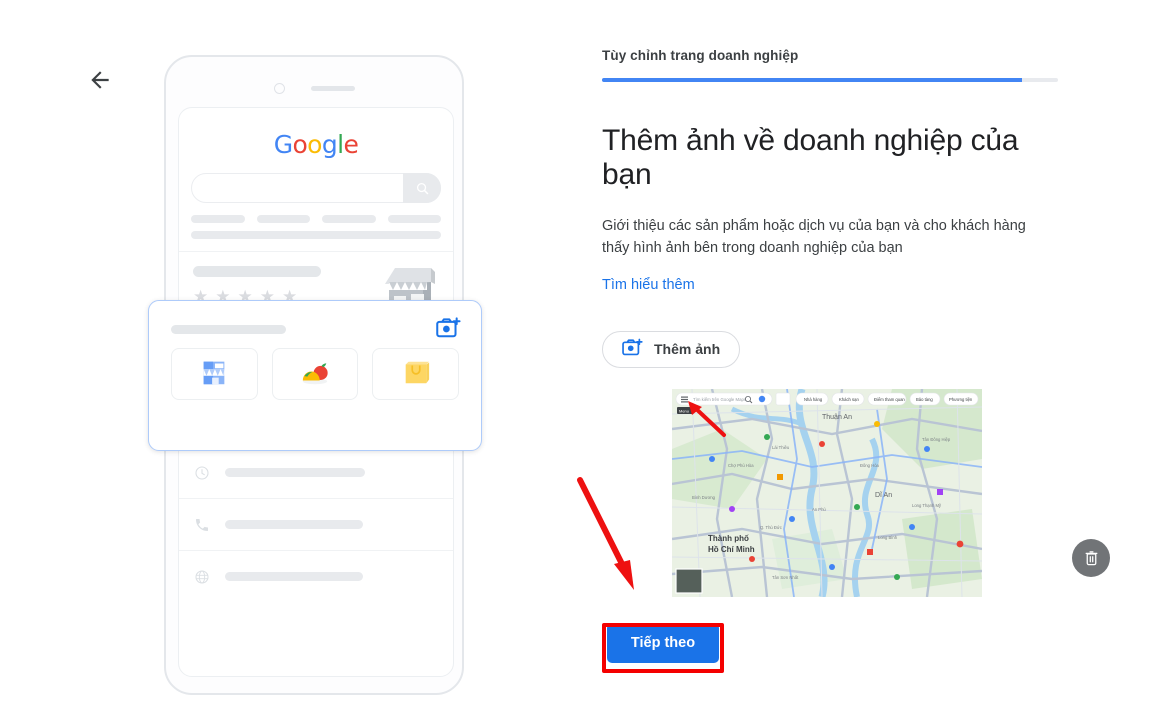 This screenshot has height=716, width=1173. I want to click on next-button-wrapper: Tiếp theo, so click(663, 647).